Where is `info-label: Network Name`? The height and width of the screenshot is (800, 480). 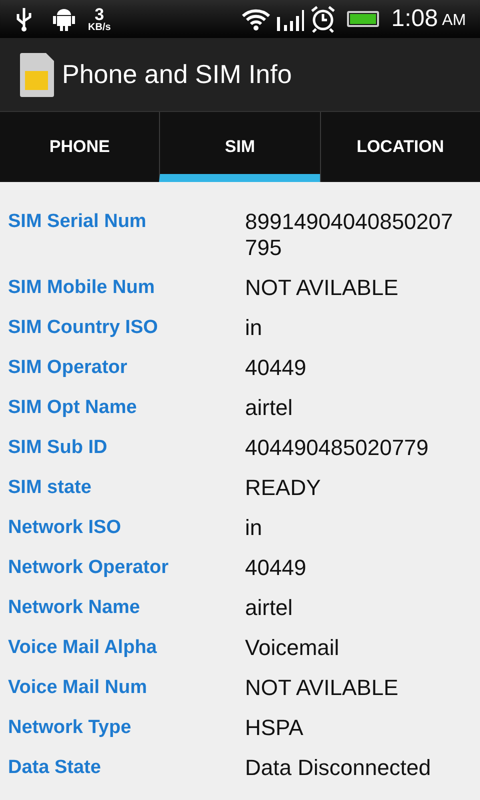
info-label: Network Name is located at coordinates (74, 608).